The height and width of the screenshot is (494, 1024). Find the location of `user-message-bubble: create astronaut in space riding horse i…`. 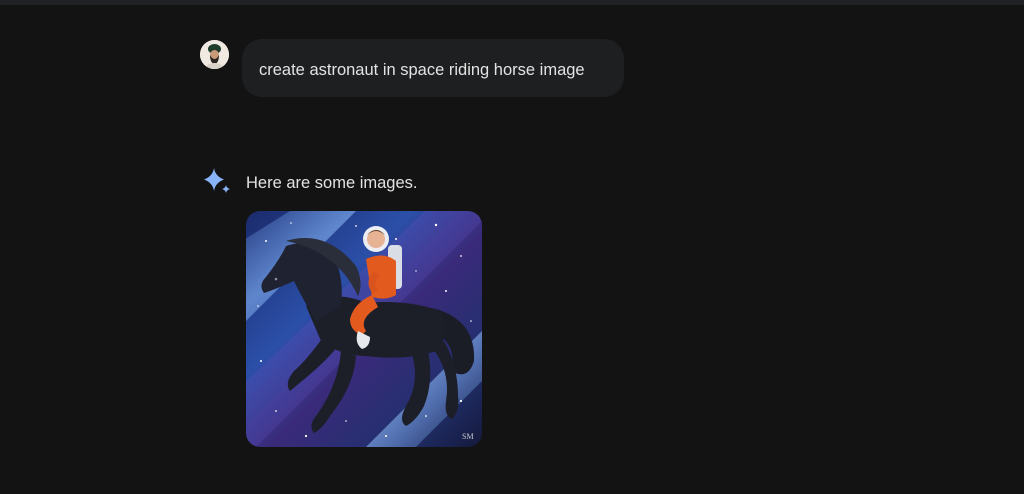

user-message-bubble: create astronaut in space riding horse i… is located at coordinates (433, 68).